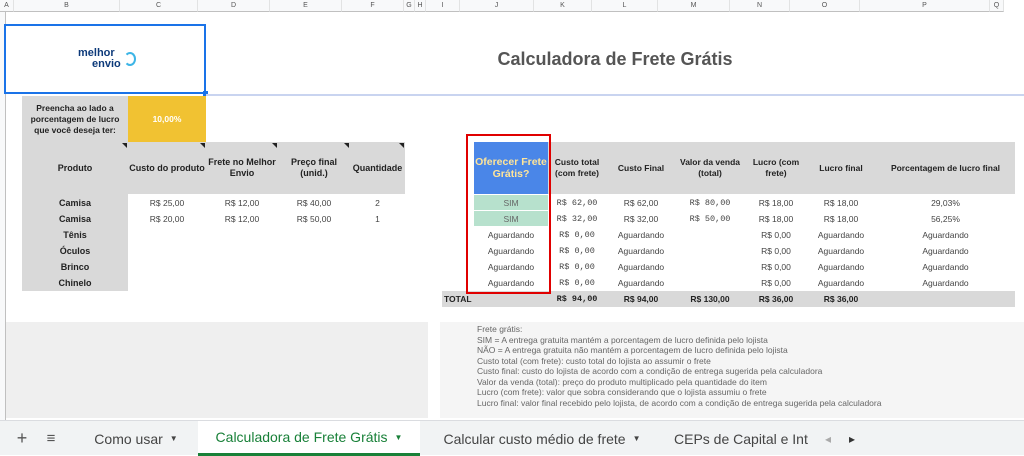 This screenshot has width=1024, height=456. Describe the element at coordinates (409, 6) in the screenshot. I see `column-header-g: G` at that location.